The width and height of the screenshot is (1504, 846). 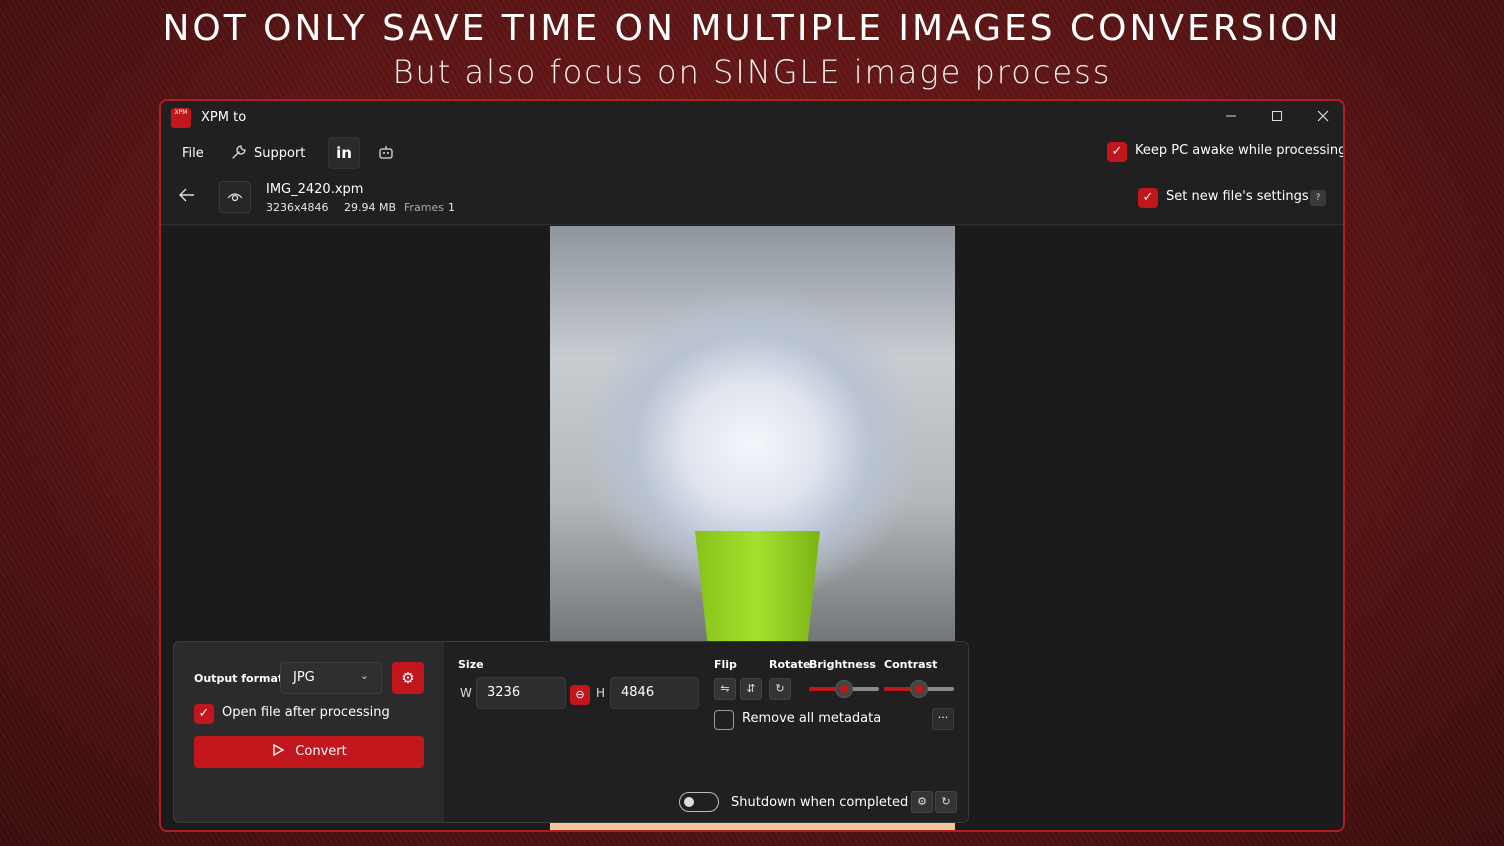 I want to click on contrast-thumb, so click(x=919, y=689).